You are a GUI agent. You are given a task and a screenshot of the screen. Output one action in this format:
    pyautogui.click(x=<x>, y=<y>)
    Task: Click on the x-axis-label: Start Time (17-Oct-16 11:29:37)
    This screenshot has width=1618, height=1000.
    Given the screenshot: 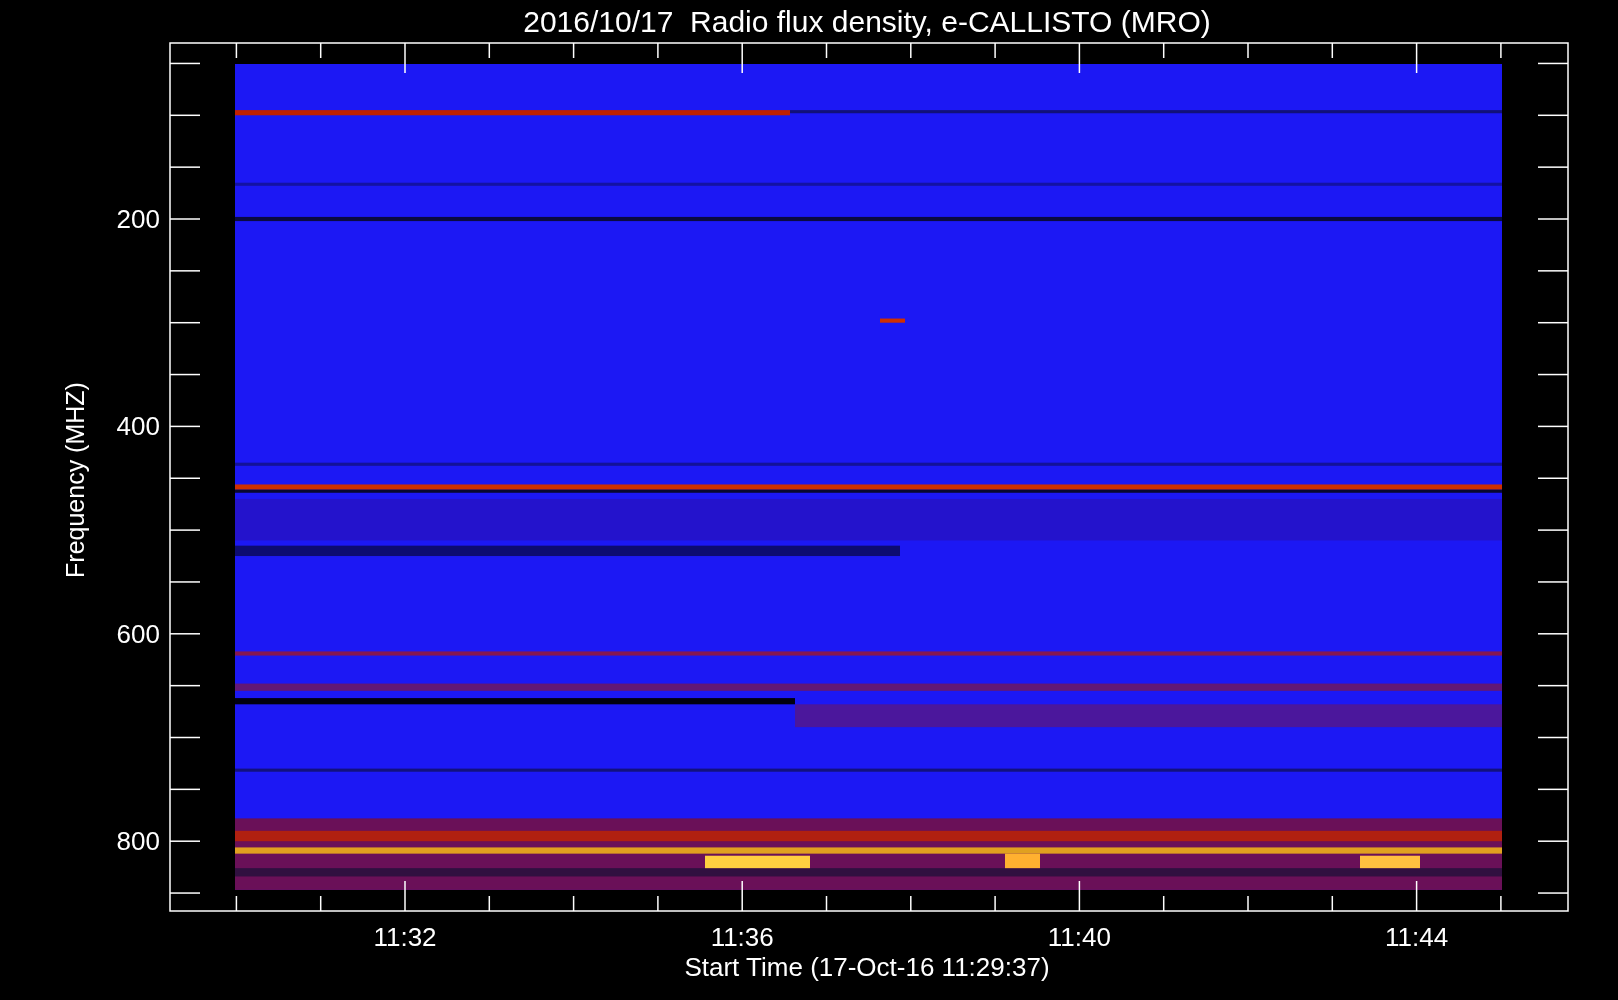 What is the action you would take?
    pyautogui.click(x=867, y=967)
    